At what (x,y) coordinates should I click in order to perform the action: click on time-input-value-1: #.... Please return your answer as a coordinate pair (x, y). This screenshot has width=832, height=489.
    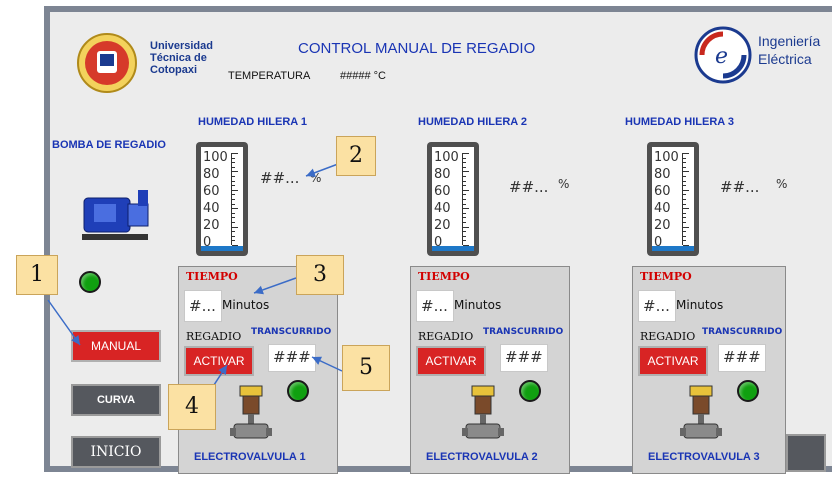
    Looking at the image, I should click on (202, 306).